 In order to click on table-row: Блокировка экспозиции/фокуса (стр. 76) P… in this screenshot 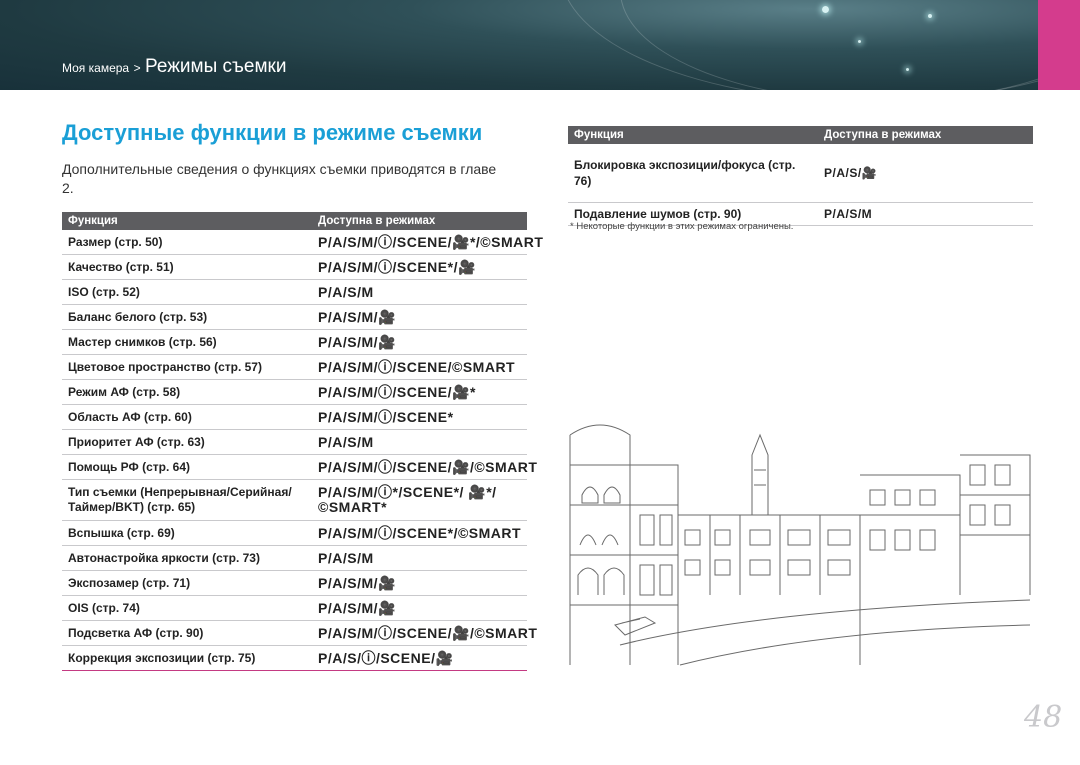, I will do `click(800, 173)`.